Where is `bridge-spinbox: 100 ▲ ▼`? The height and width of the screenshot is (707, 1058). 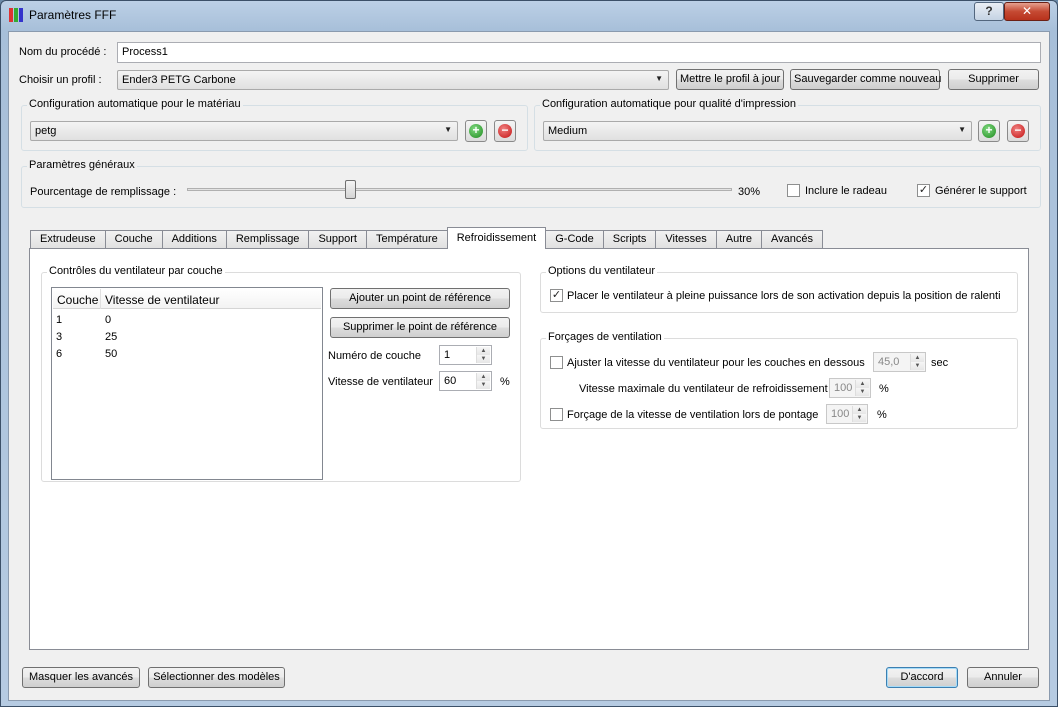
bridge-spinbox: 100 ▲ ▼ is located at coordinates (847, 414).